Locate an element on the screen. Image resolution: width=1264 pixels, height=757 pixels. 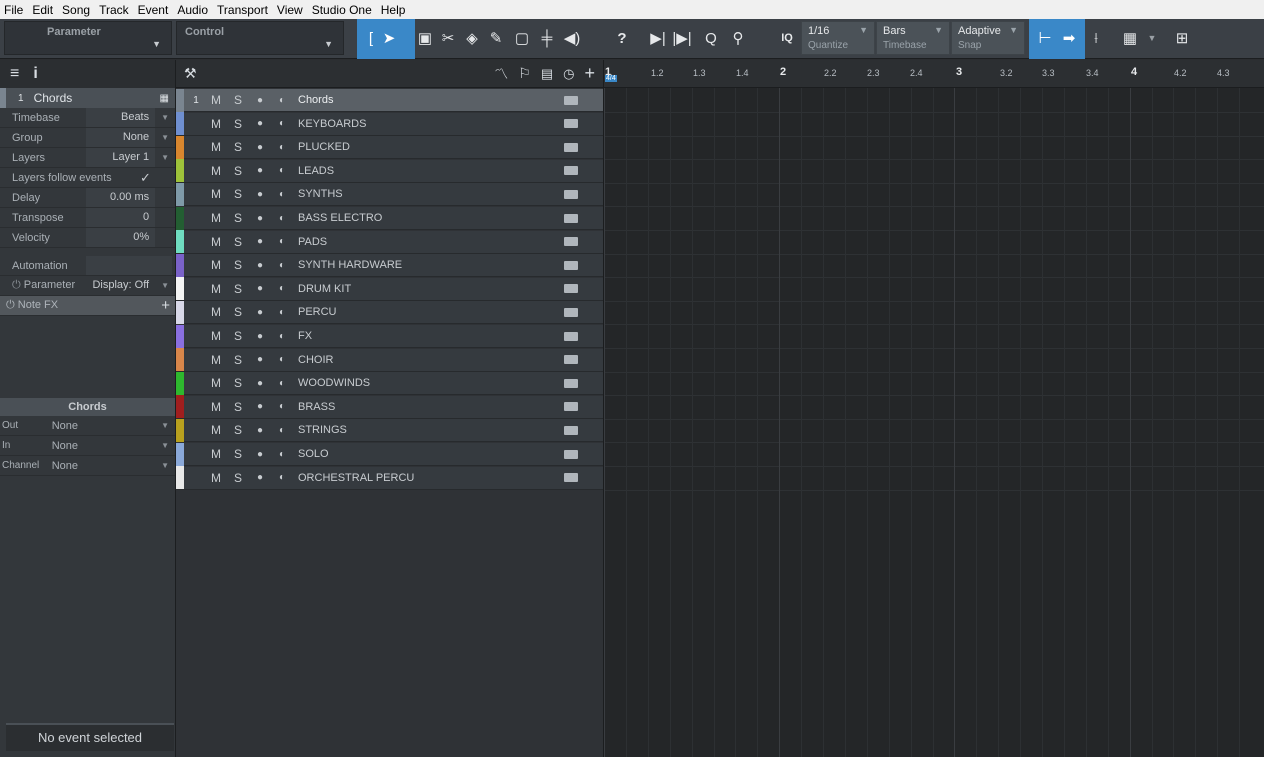
inspector-row-value: Beats is located at coordinates (120, 117).